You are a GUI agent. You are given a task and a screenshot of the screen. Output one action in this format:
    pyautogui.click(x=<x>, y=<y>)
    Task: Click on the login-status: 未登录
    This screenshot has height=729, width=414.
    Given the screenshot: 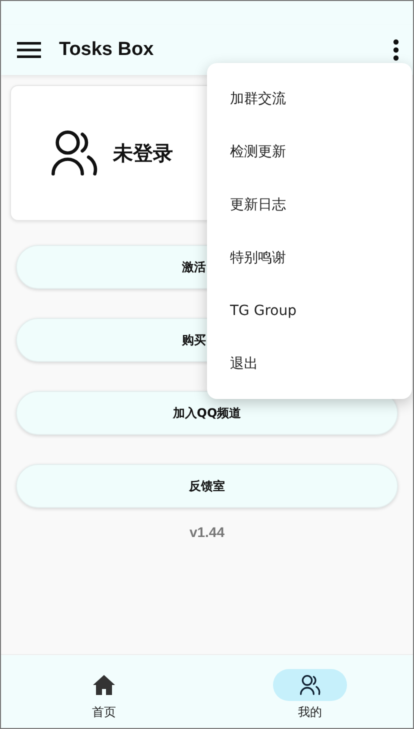 What is the action you would take?
    pyautogui.click(x=143, y=153)
    